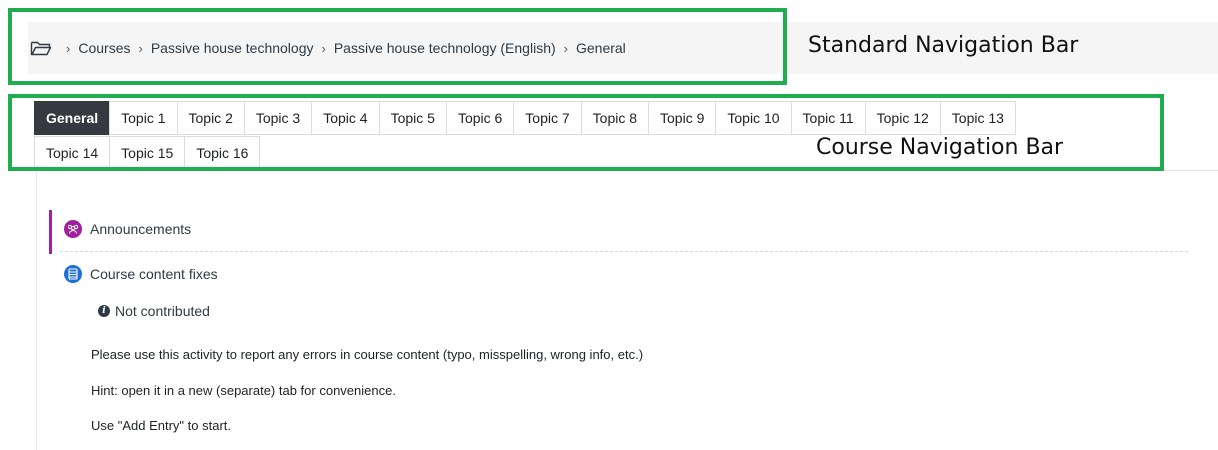 The width and height of the screenshot is (1218, 450). I want to click on completion-status-label: Not contributed, so click(162, 311).